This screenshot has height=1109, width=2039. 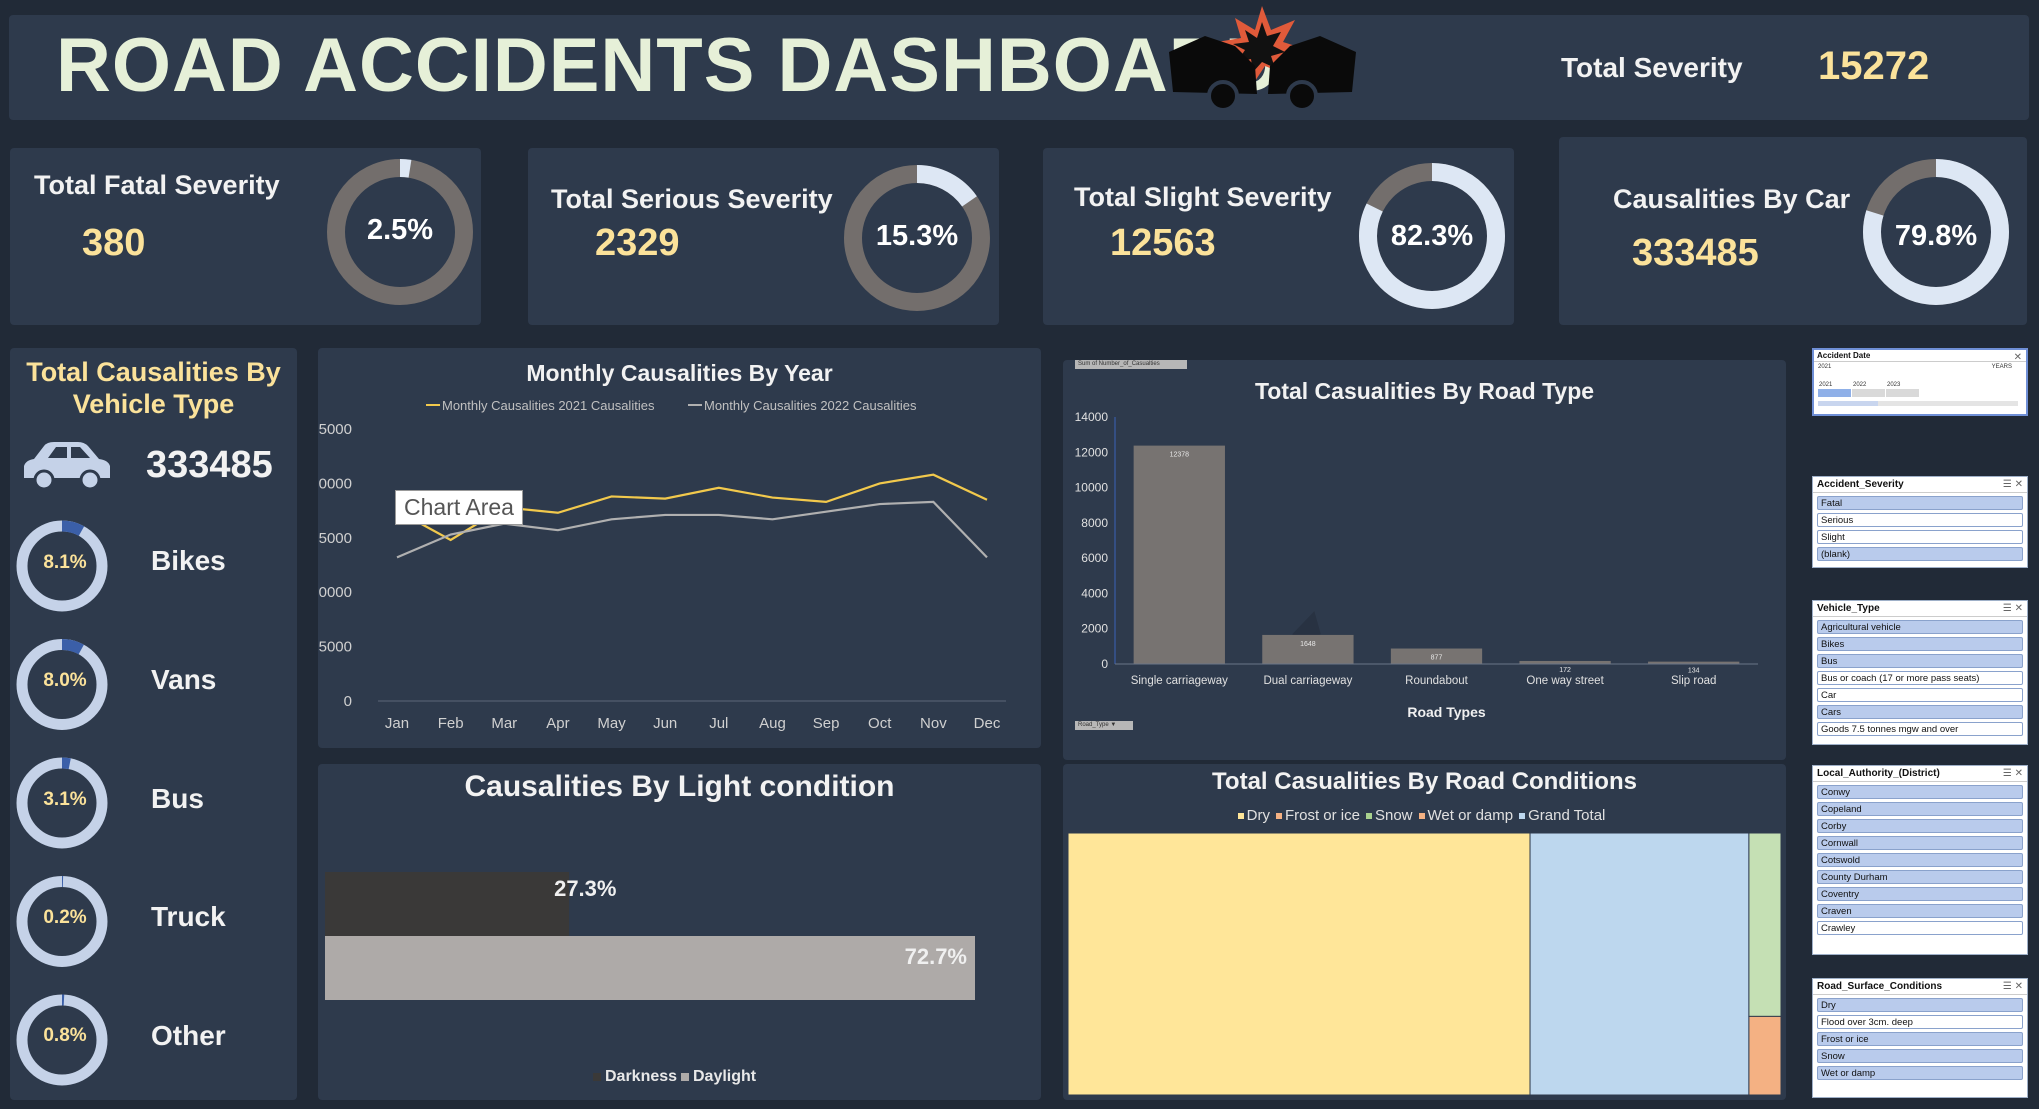 What do you see at coordinates (1902, 393) in the screenshot?
I see `timeline-bar-2023` at bounding box center [1902, 393].